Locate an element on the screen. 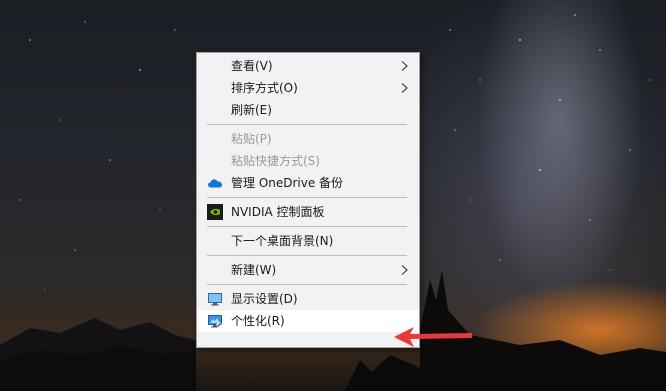 This screenshot has height=391, width=666. menu-item-manage-onedrive-backup: 管理 OneDrive 备份 is located at coordinates (308, 183).